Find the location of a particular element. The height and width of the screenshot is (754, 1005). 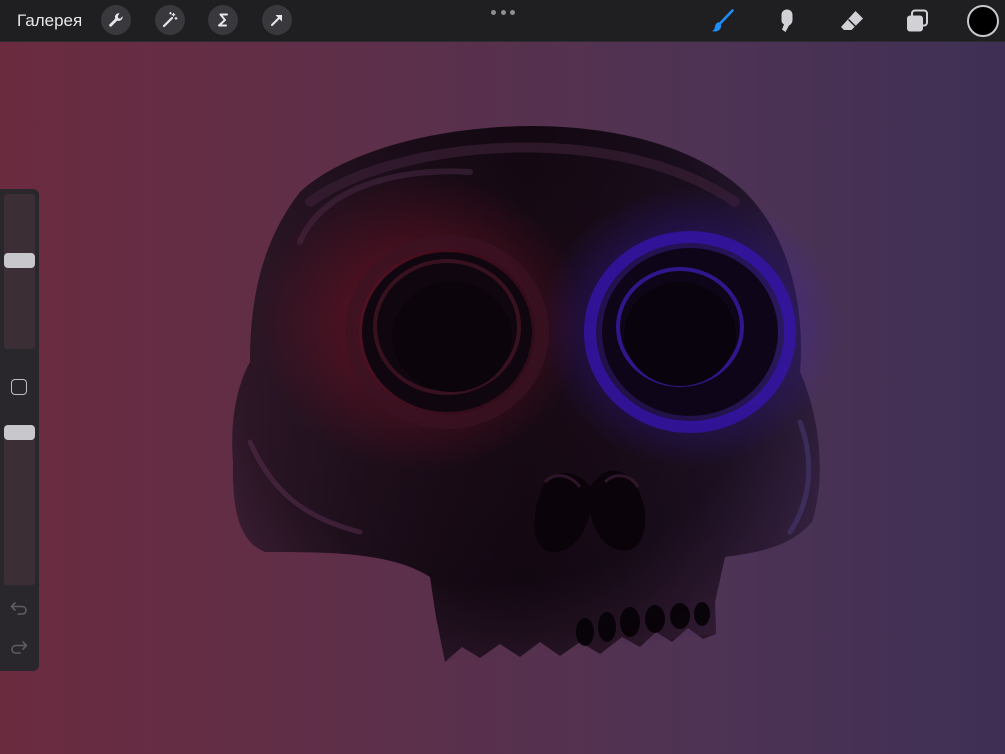

gallery-button: Галерея is located at coordinates (49, 21).